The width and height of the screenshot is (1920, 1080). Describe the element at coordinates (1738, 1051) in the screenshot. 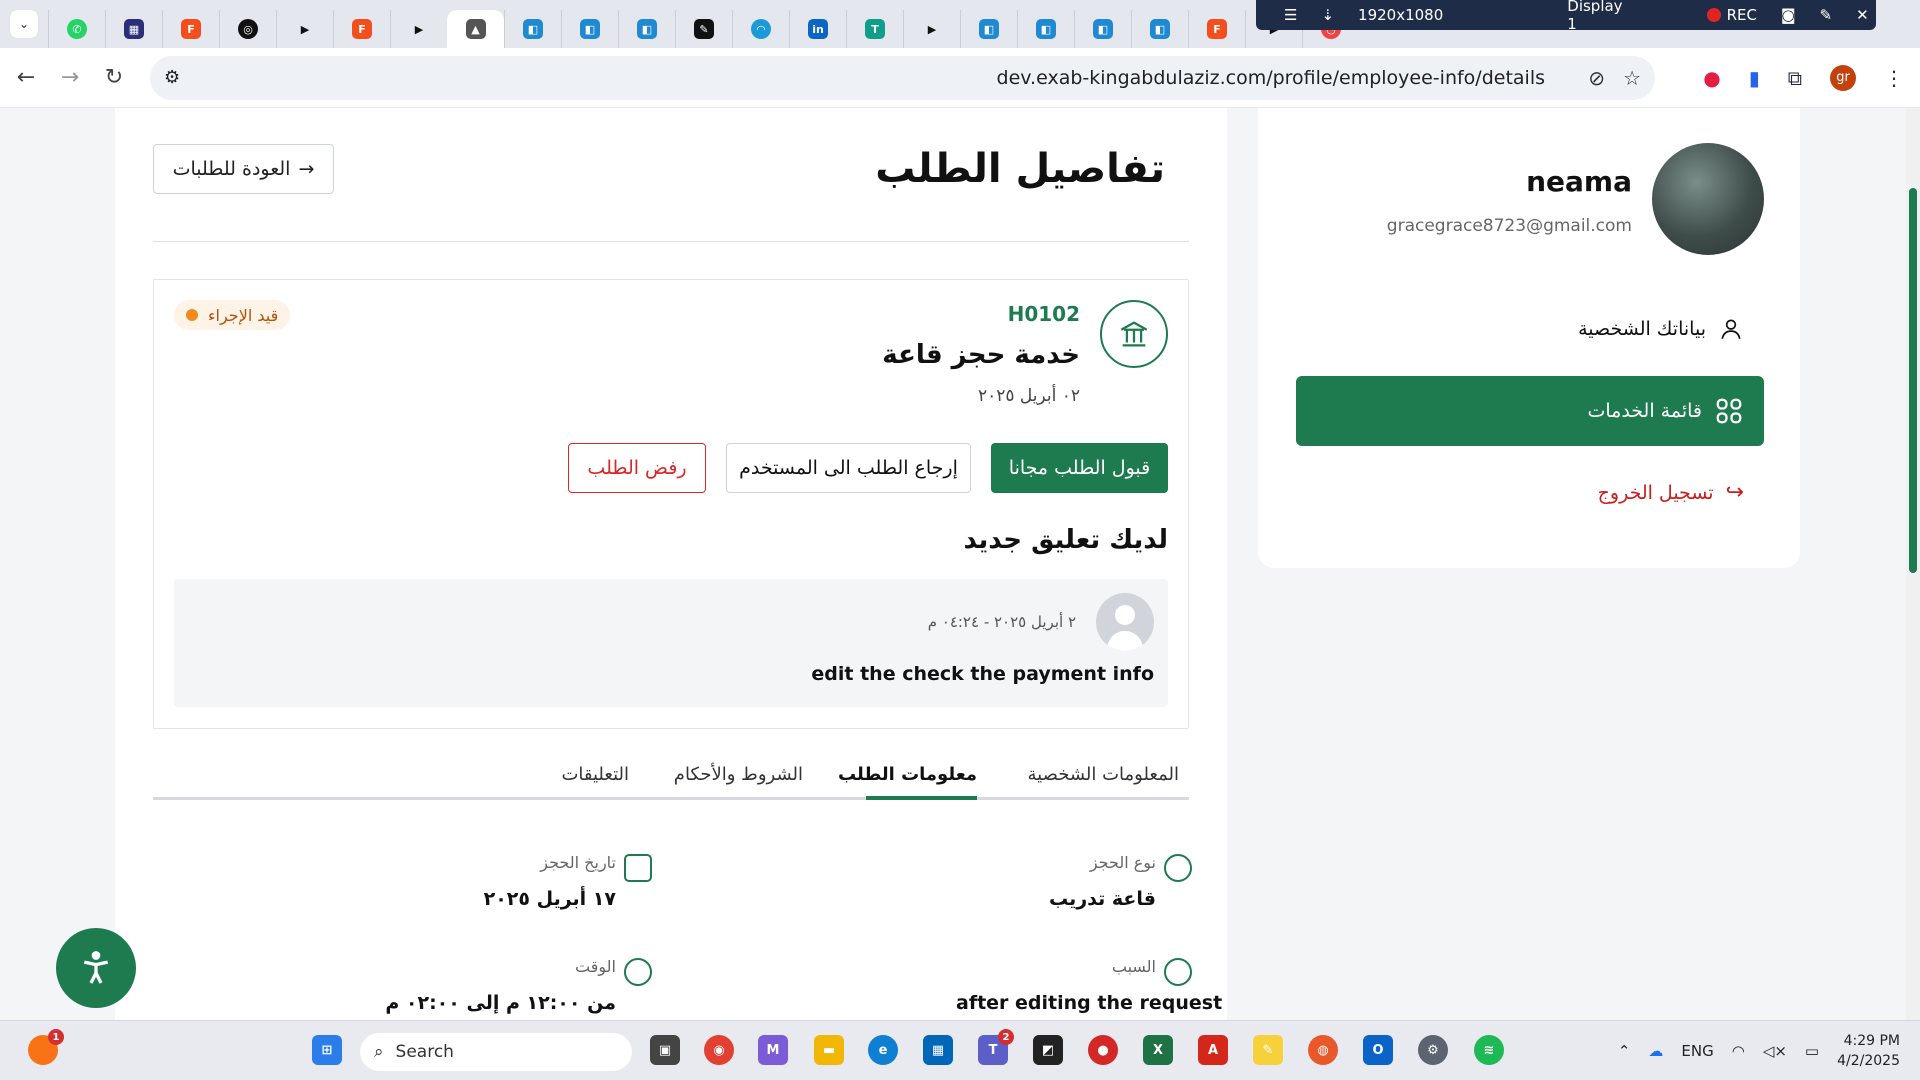

I see `wifi-icon: ◠` at that location.